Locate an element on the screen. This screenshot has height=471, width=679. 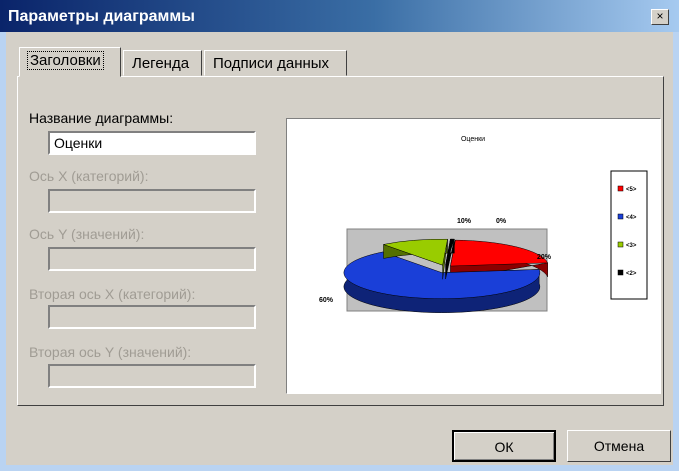
dialog-title: Параметры диаграммы is located at coordinates (101, 16).